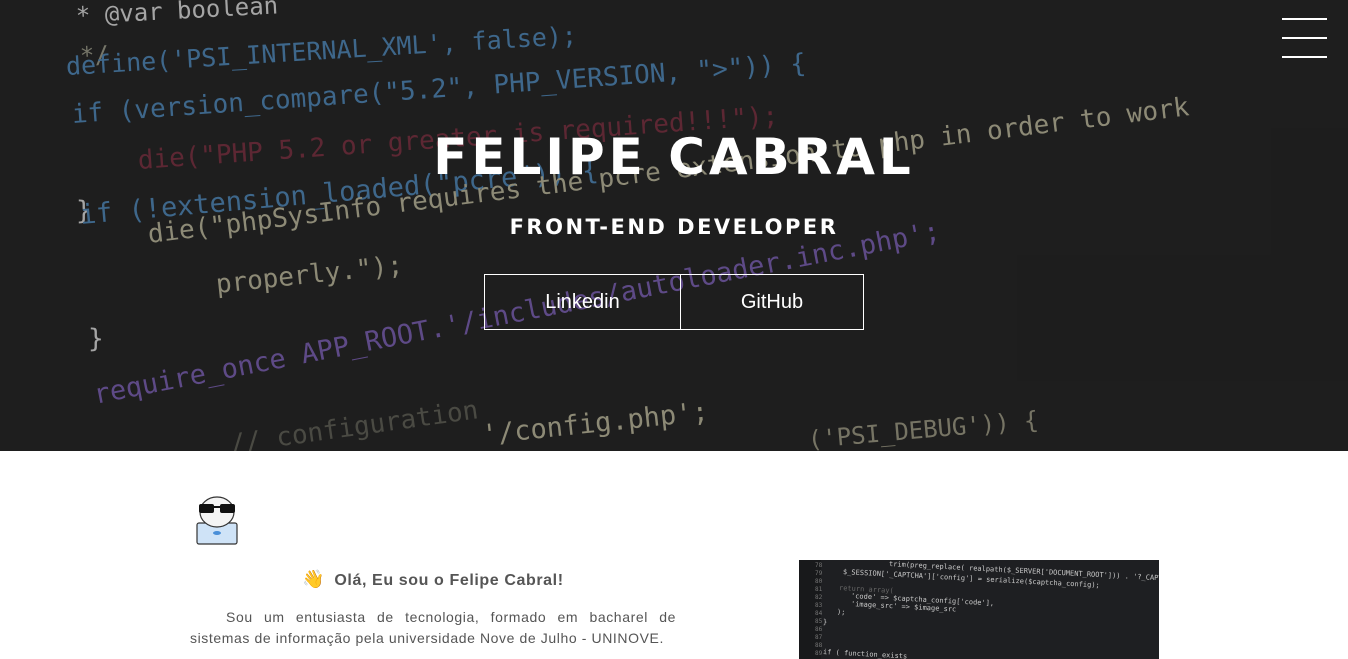 The height and width of the screenshot is (659, 1348). Describe the element at coordinates (674, 157) in the screenshot. I see `hero-title: FELIPE CABRAL` at that location.